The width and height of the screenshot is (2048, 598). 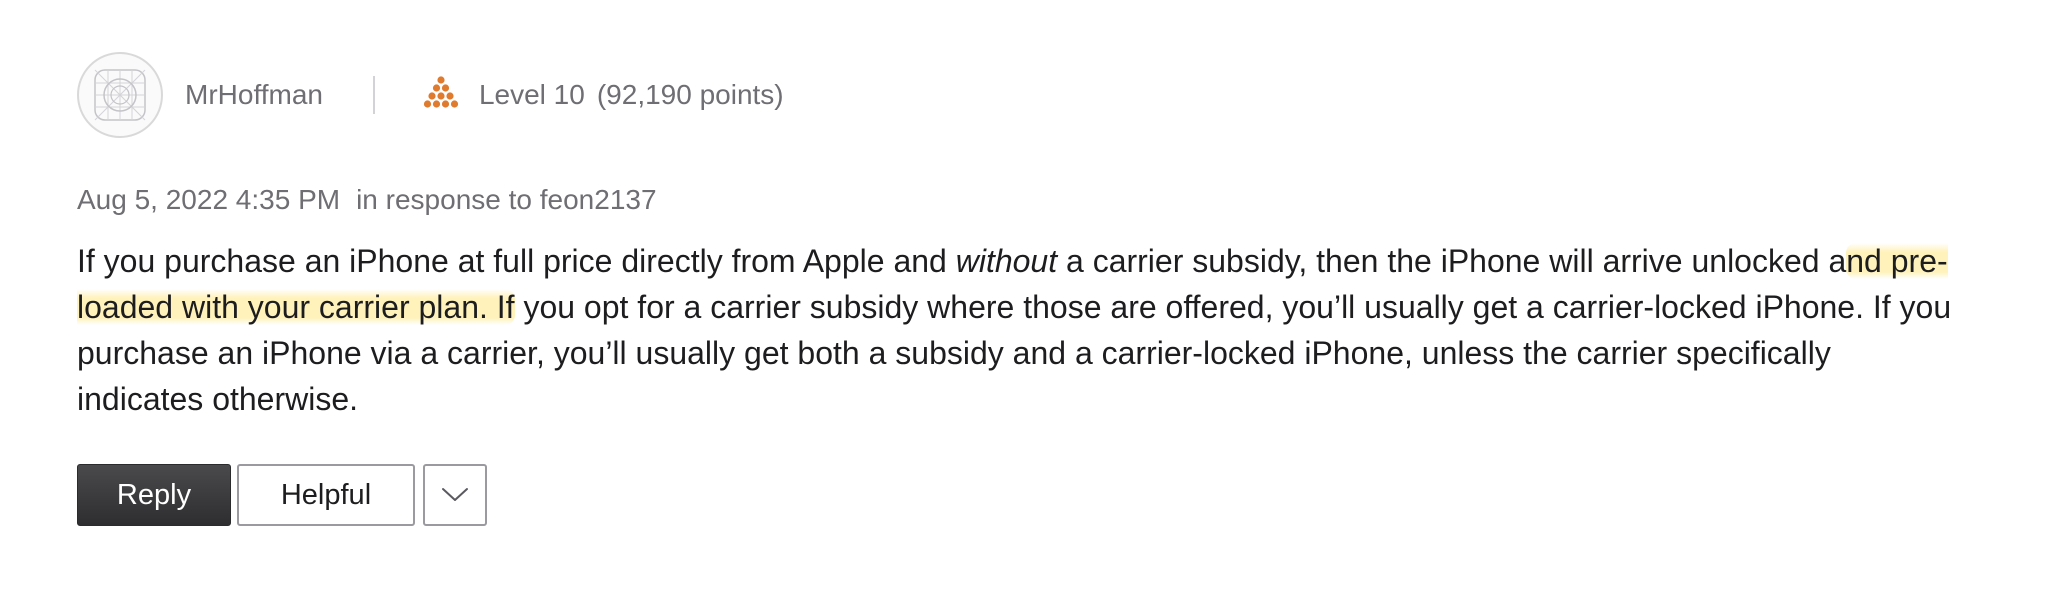 I want to click on response-prefix: in response to, so click(x=444, y=199).